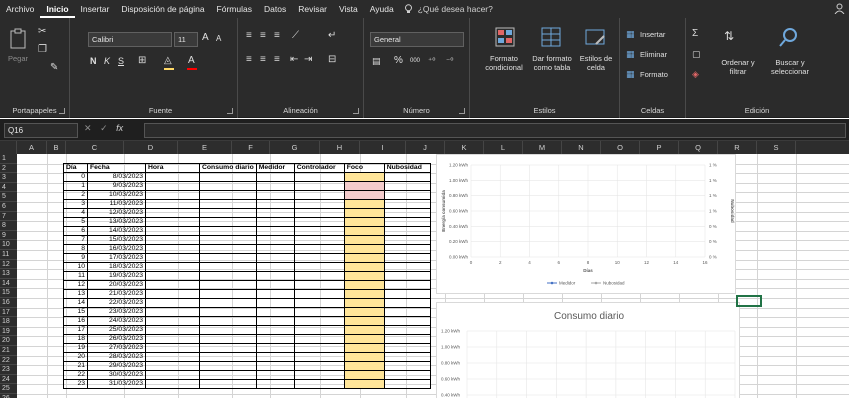 This screenshot has height=398, width=849. What do you see at coordinates (19, 39) in the screenshot?
I see `paste-icon` at bounding box center [19, 39].